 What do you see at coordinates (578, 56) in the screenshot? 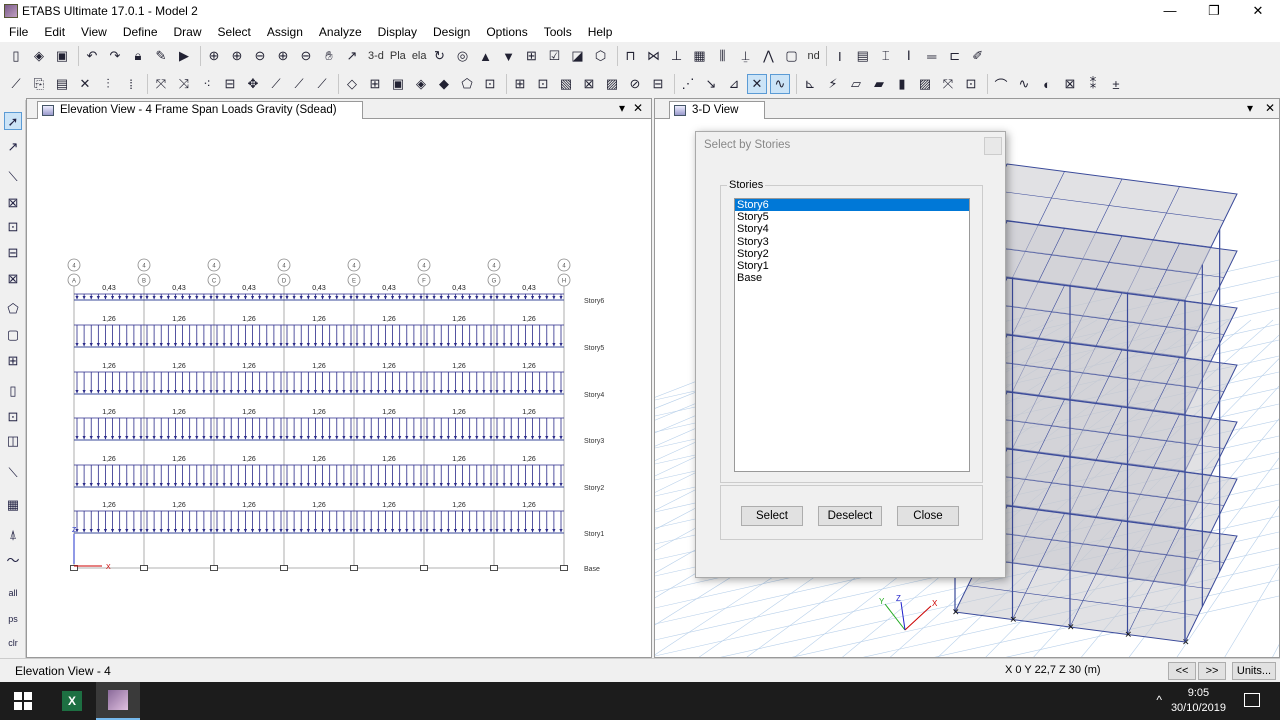
I see `set-display-icon: ◪` at bounding box center [578, 56].